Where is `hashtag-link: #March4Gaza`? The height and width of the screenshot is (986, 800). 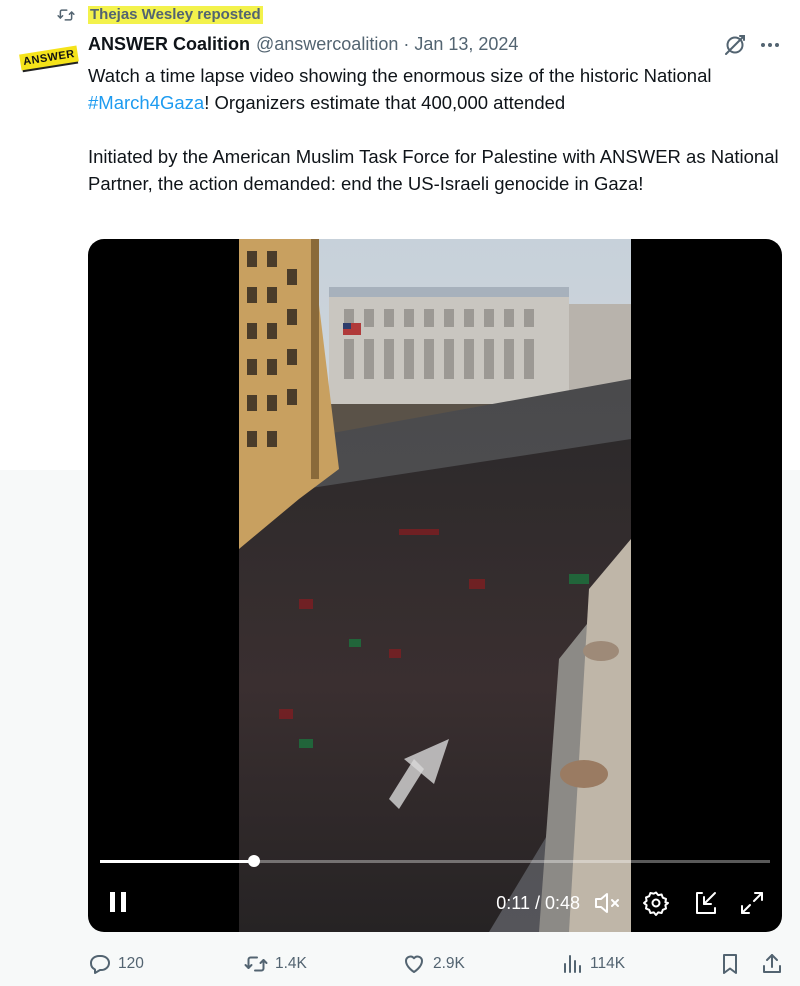
hashtag-link: #March4Gaza is located at coordinates (146, 102).